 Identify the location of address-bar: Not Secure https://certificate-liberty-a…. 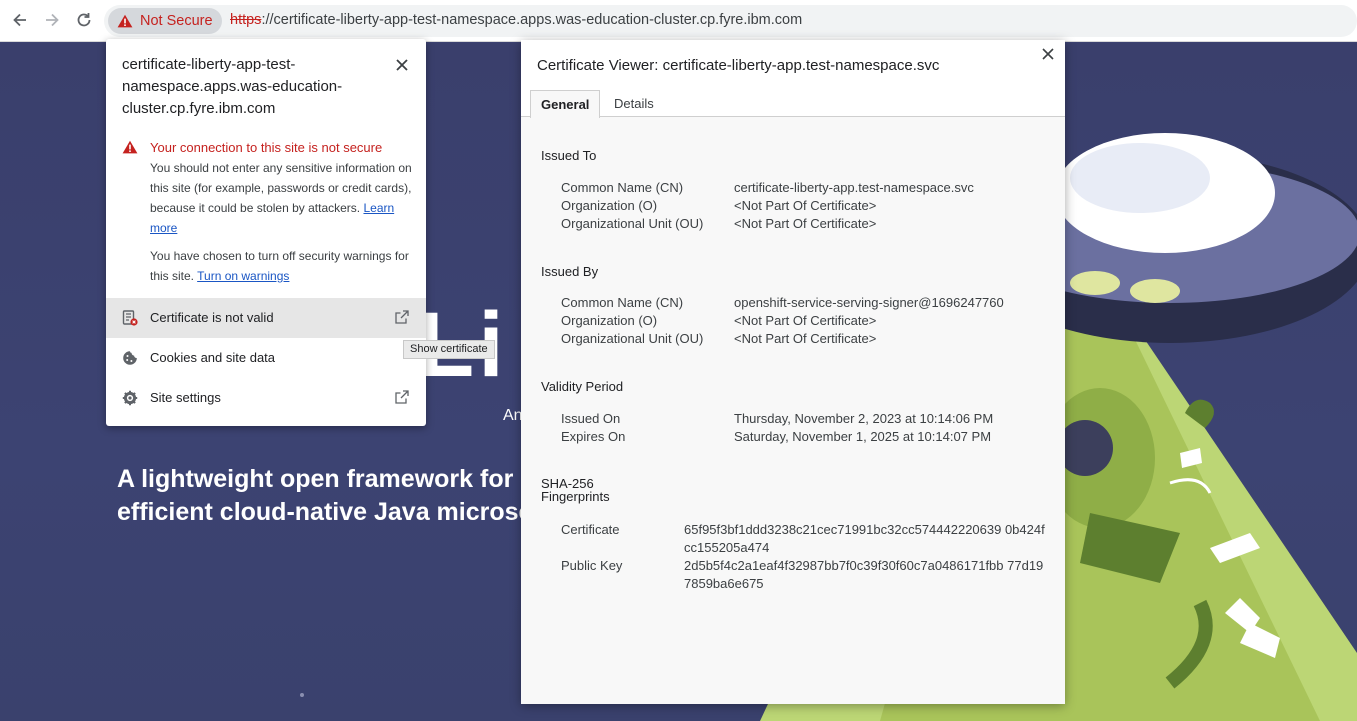
(730, 21).